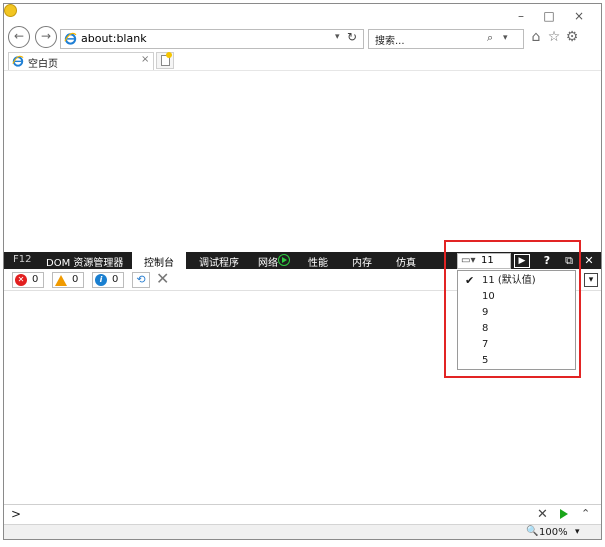 The width and height of the screenshot is (605, 547). What do you see at coordinates (22, 259) in the screenshot?
I see `devtools-f12-label: F12` at bounding box center [22, 259].